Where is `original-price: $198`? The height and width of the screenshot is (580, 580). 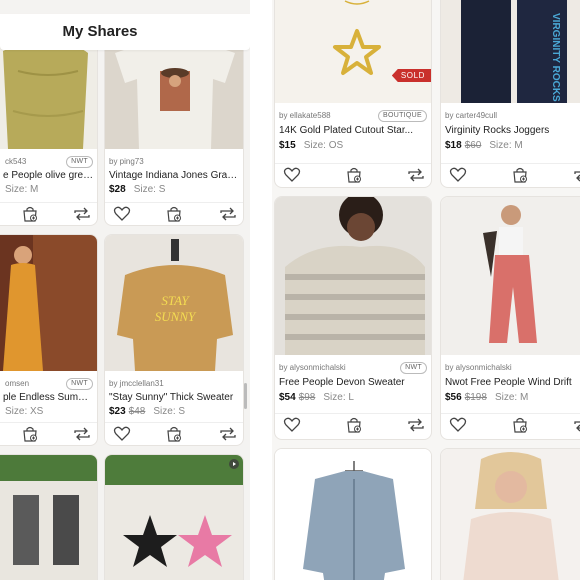 original-price: $198 is located at coordinates (475, 397).